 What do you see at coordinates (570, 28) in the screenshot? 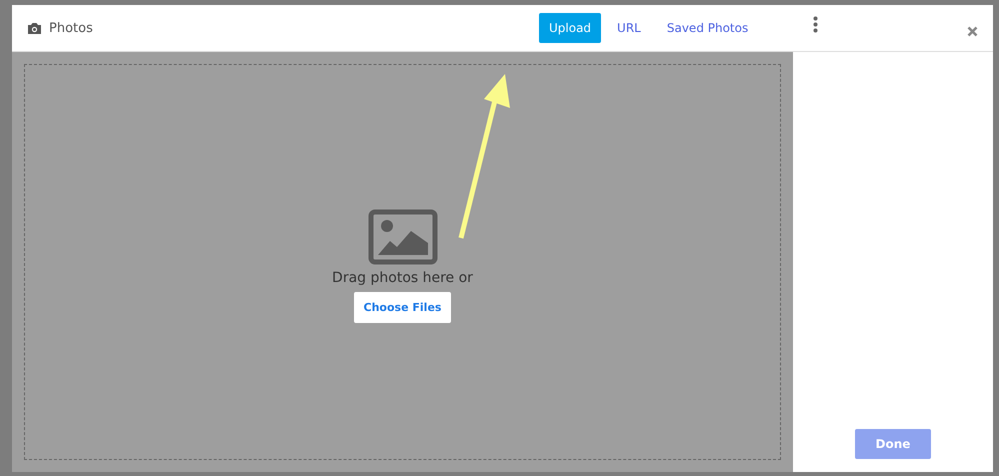
I see `tab: Upload` at bounding box center [570, 28].